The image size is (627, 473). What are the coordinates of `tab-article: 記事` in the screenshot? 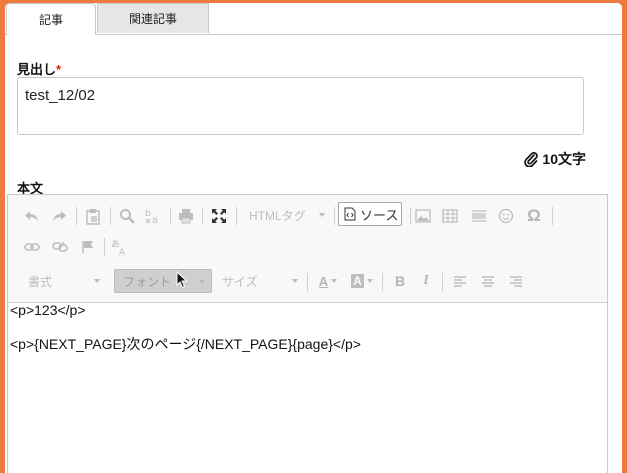 It's located at (51, 19).